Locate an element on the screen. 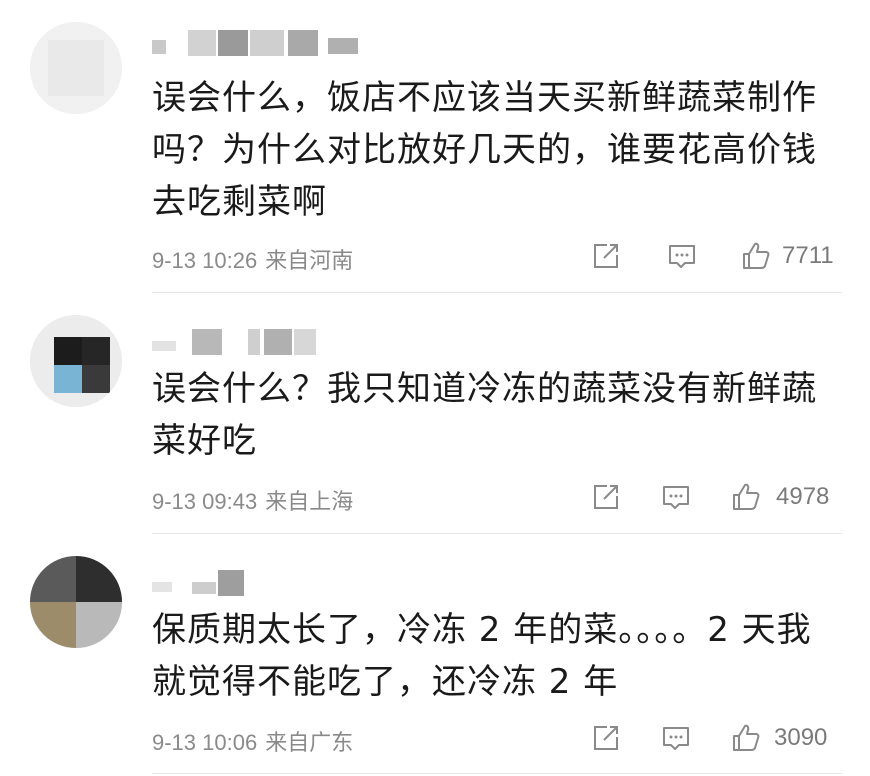 This screenshot has height=776, width=870. comment-location: 来自河南 is located at coordinates (309, 260).